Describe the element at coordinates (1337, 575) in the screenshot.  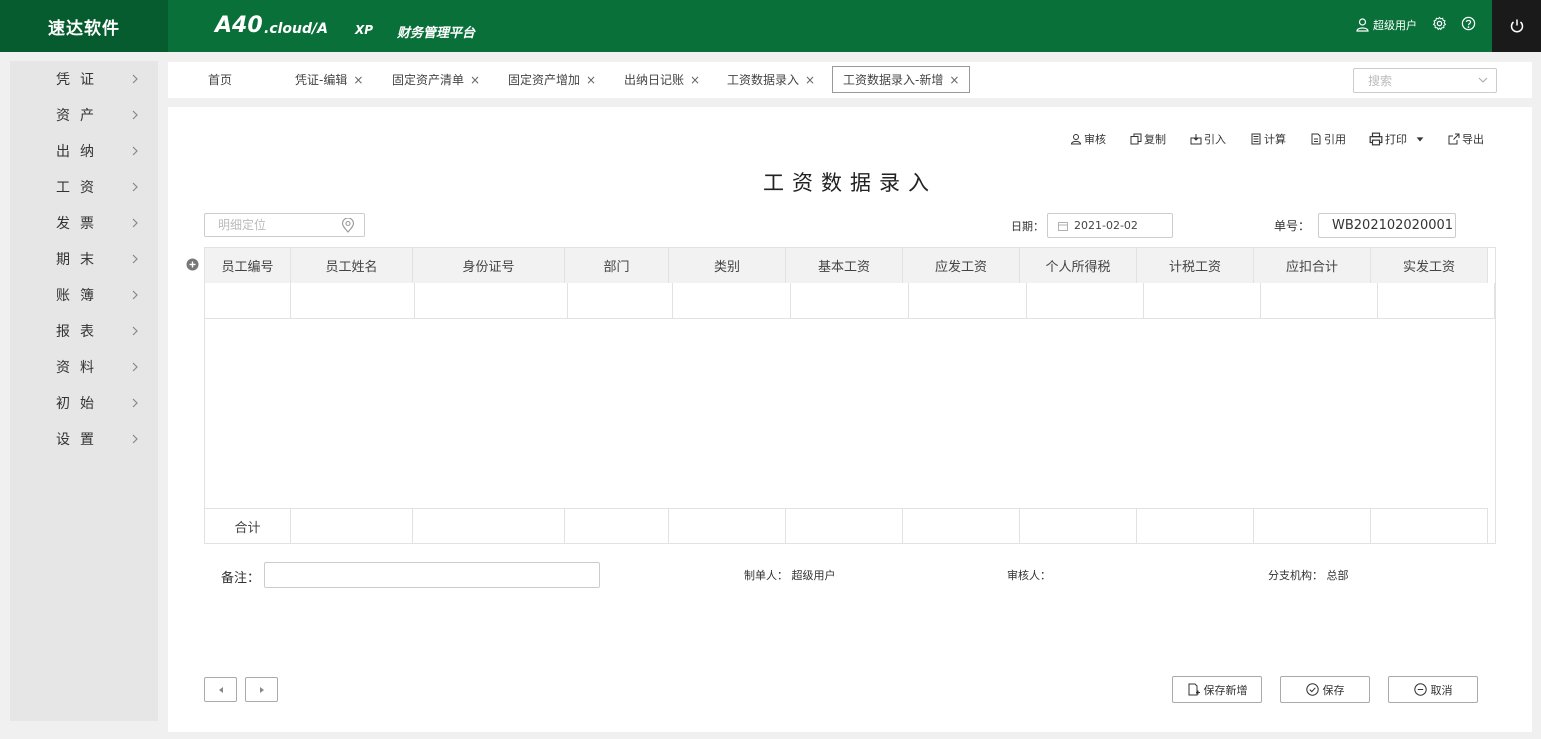
I see `branch-value: 总部` at that location.